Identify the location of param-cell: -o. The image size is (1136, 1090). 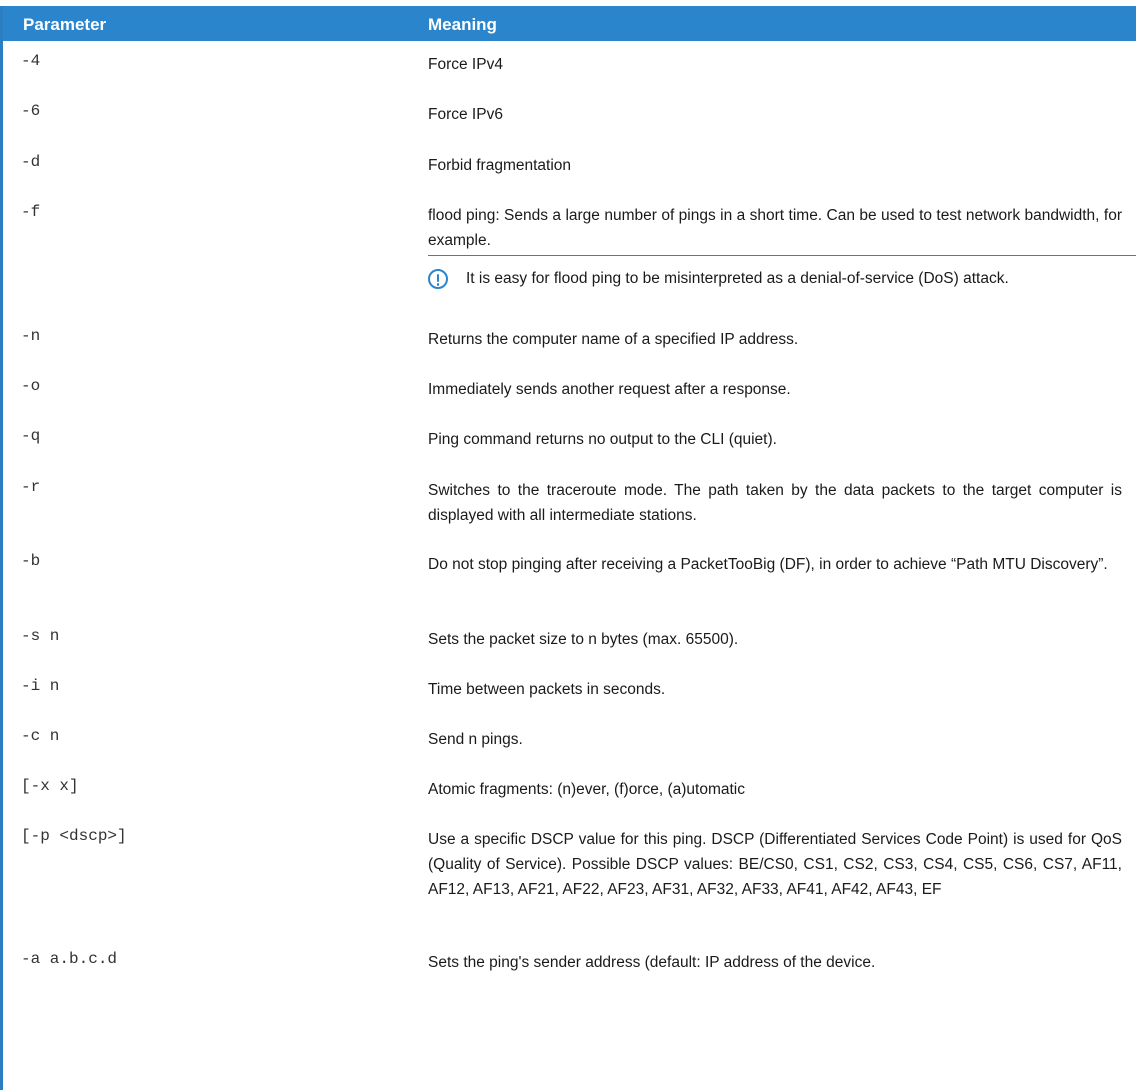
(31, 386).